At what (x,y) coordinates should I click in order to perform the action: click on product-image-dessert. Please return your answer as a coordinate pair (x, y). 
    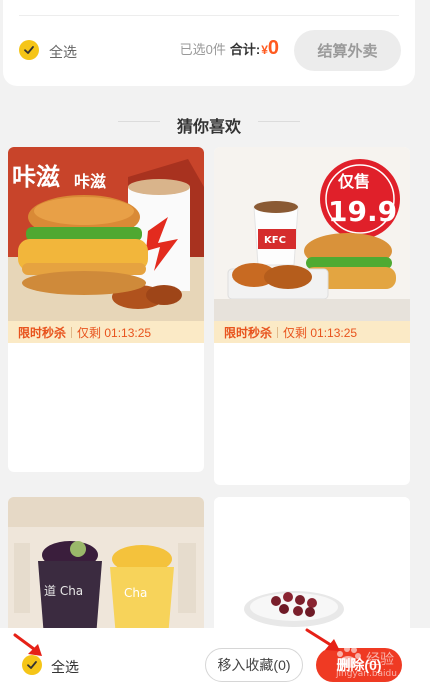
    Looking at the image, I should click on (312, 567).